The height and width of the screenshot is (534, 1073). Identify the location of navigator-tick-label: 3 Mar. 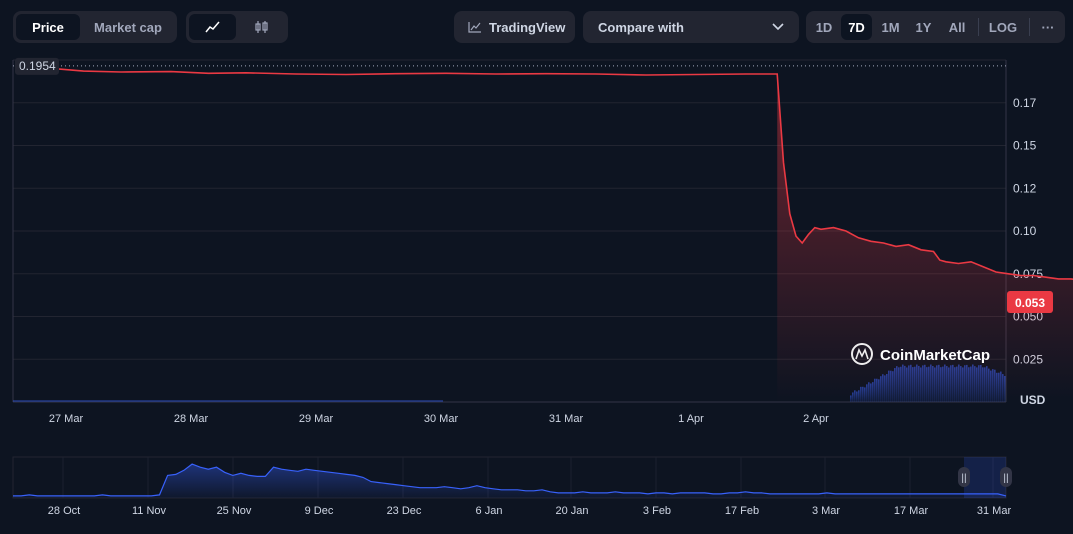
(826, 511).